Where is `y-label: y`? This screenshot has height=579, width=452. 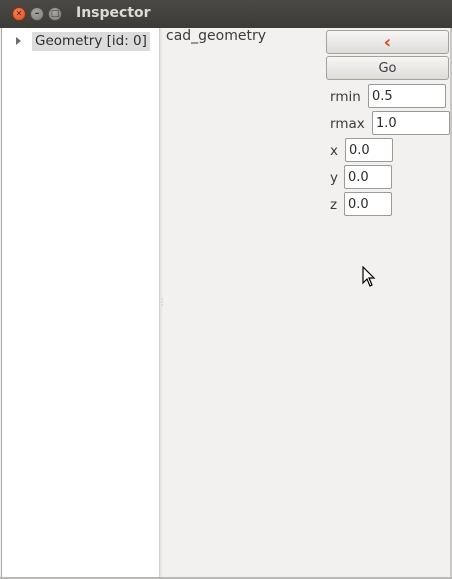
y-label: y is located at coordinates (334, 178).